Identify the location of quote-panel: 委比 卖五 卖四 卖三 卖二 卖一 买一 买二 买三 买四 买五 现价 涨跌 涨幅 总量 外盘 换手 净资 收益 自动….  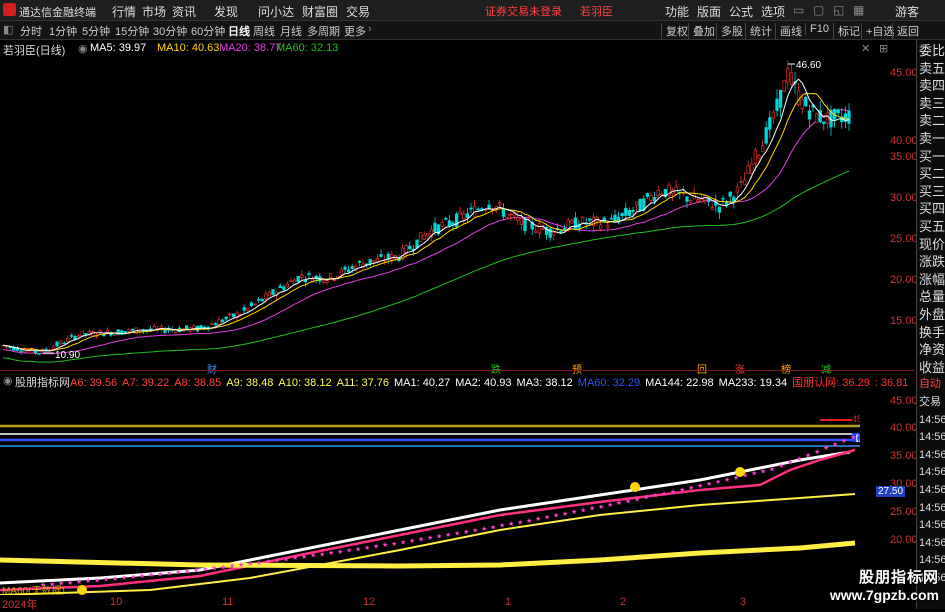
(930, 324).